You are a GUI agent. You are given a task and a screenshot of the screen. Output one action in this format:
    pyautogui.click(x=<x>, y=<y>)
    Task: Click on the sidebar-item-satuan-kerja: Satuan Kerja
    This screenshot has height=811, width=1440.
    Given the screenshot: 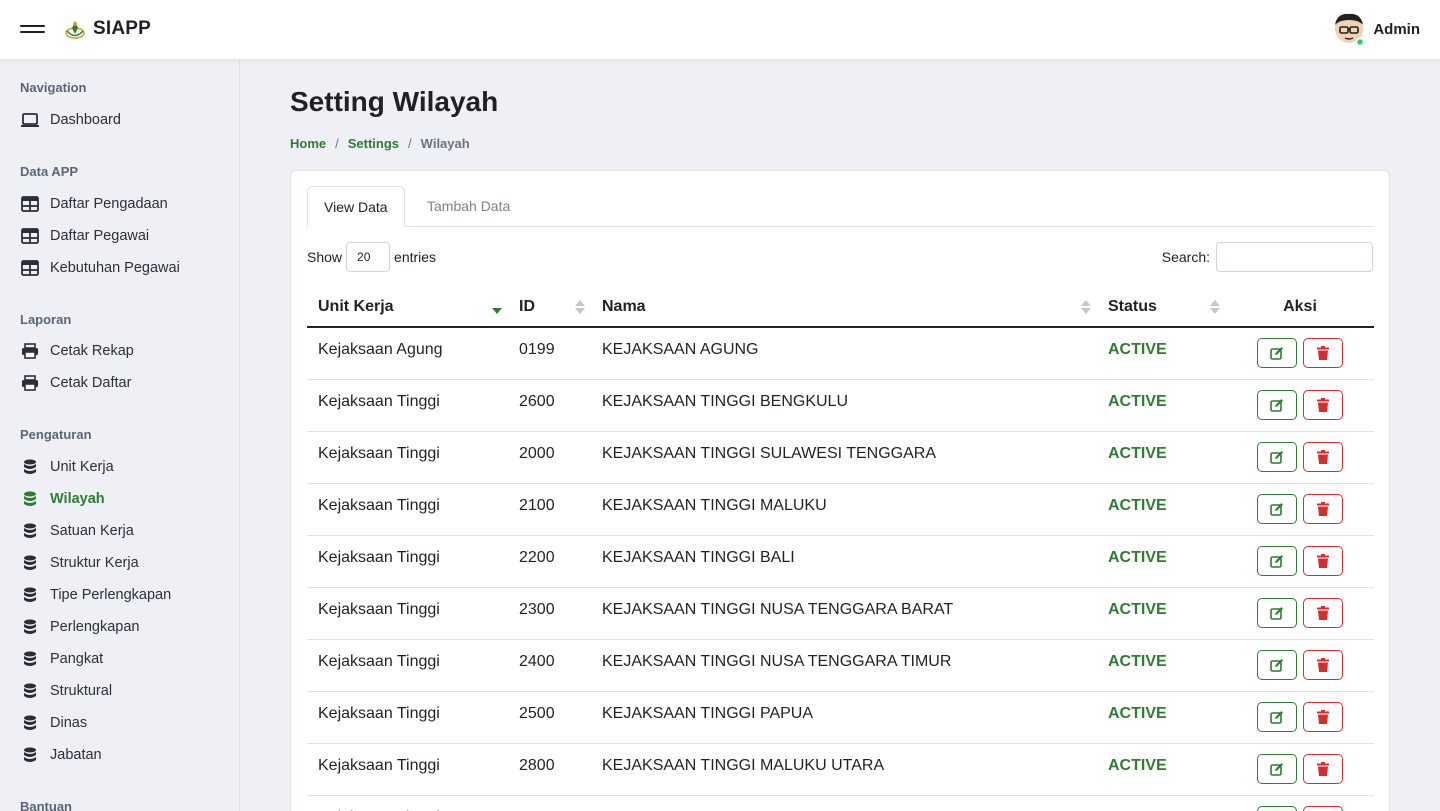 What is the action you would take?
    pyautogui.click(x=77, y=531)
    